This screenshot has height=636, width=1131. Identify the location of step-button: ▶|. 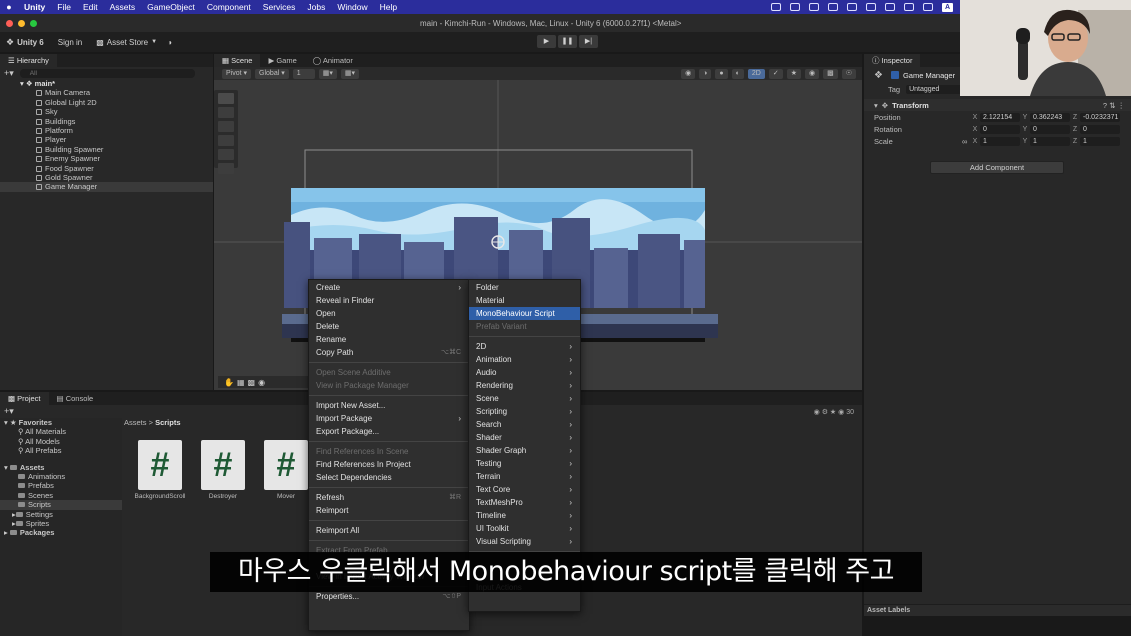
(588, 41).